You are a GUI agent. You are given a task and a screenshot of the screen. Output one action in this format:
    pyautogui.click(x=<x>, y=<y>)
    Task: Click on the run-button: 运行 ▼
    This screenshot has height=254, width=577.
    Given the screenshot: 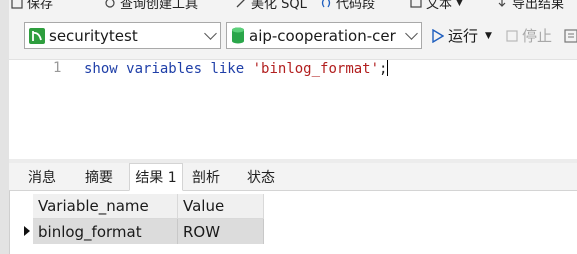 What is the action you would take?
    pyautogui.click(x=462, y=35)
    